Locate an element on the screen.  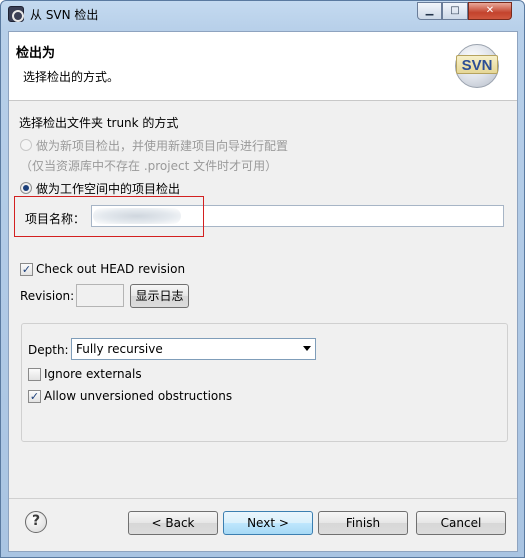
depth-select: Fully recursive is located at coordinates (193, 349).